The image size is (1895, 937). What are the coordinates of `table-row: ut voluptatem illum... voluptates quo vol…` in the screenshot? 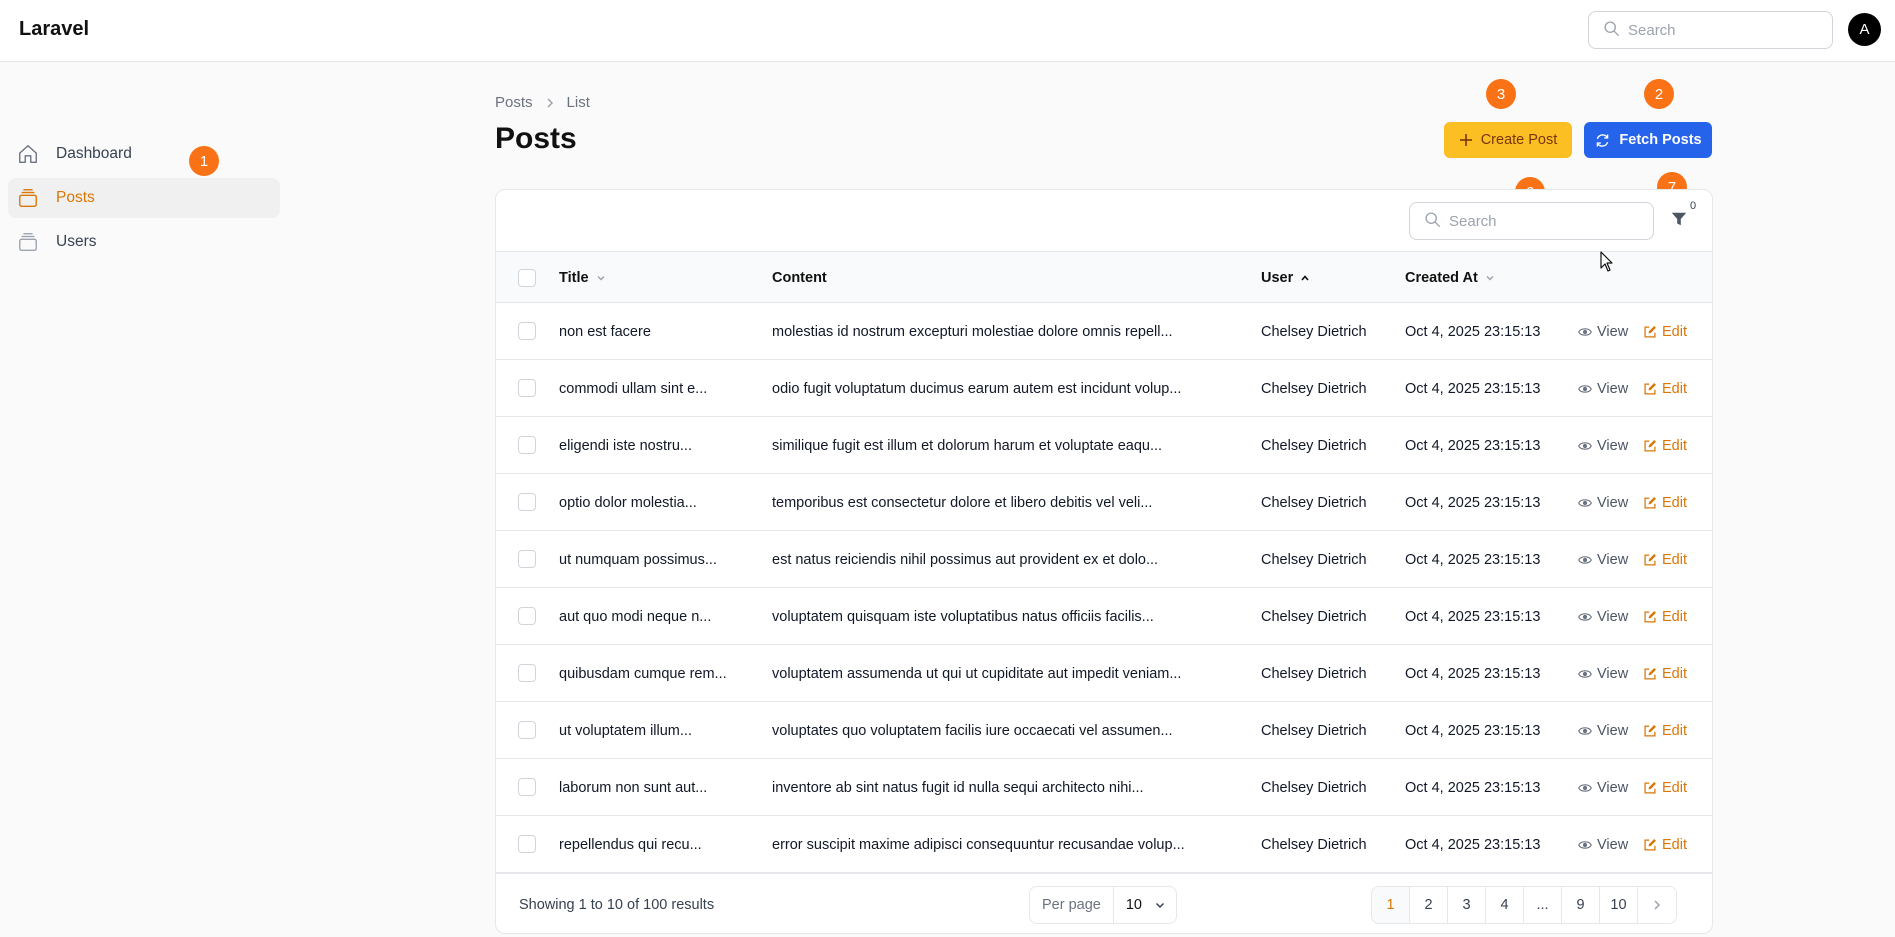 It's located at (1104, 730).